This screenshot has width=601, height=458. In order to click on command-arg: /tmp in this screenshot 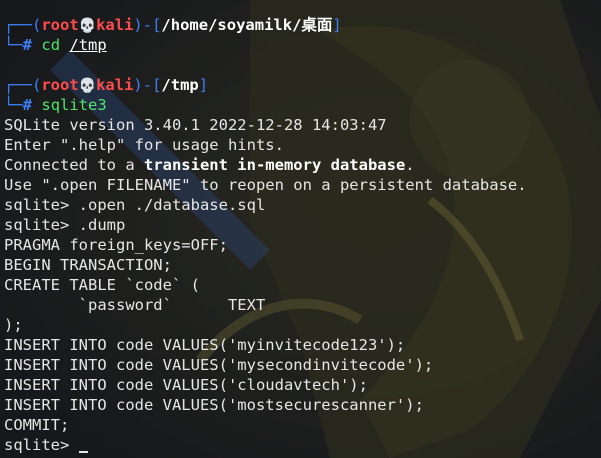, I will do `click(88, 45)`.